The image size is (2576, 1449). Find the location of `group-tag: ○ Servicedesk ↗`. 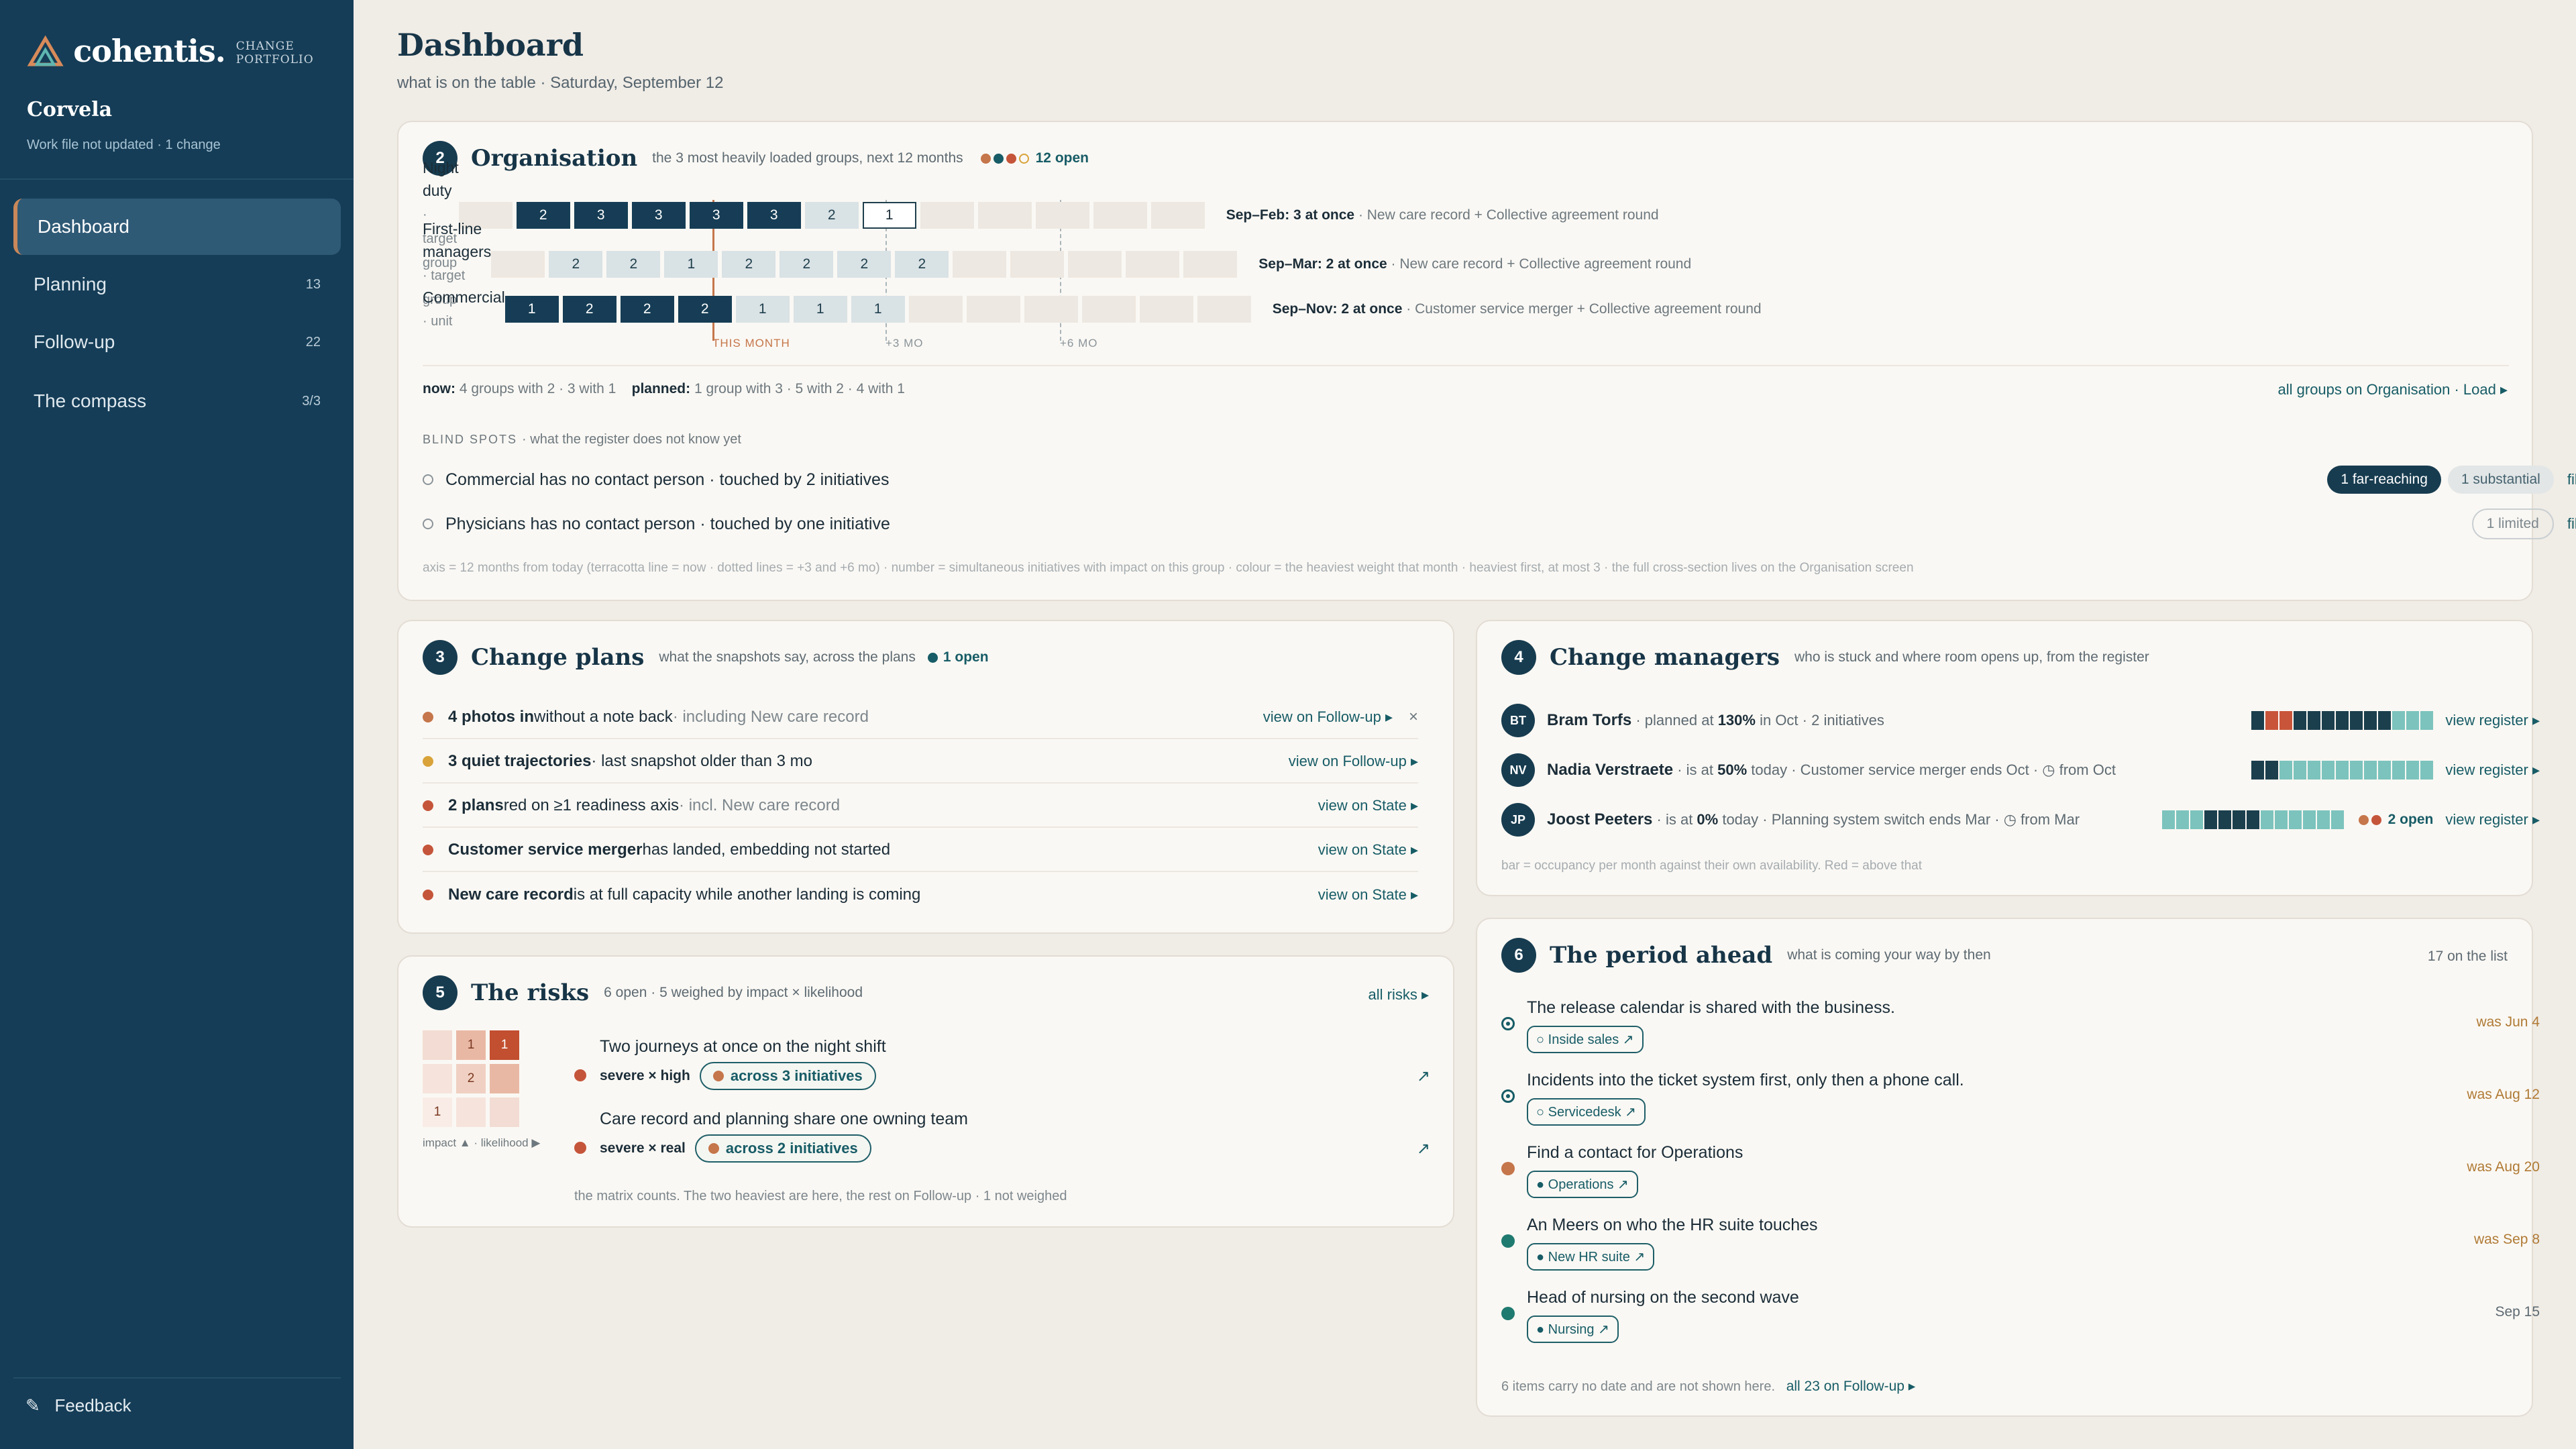

group-tag: ○ Servicedesk ↗ is located at coordinates (1586, 1112).